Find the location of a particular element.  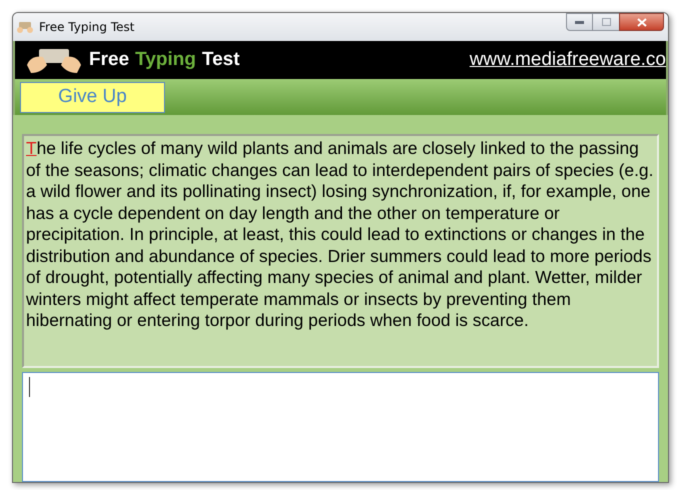

maximize-icon is located at coordinates (606, 22).